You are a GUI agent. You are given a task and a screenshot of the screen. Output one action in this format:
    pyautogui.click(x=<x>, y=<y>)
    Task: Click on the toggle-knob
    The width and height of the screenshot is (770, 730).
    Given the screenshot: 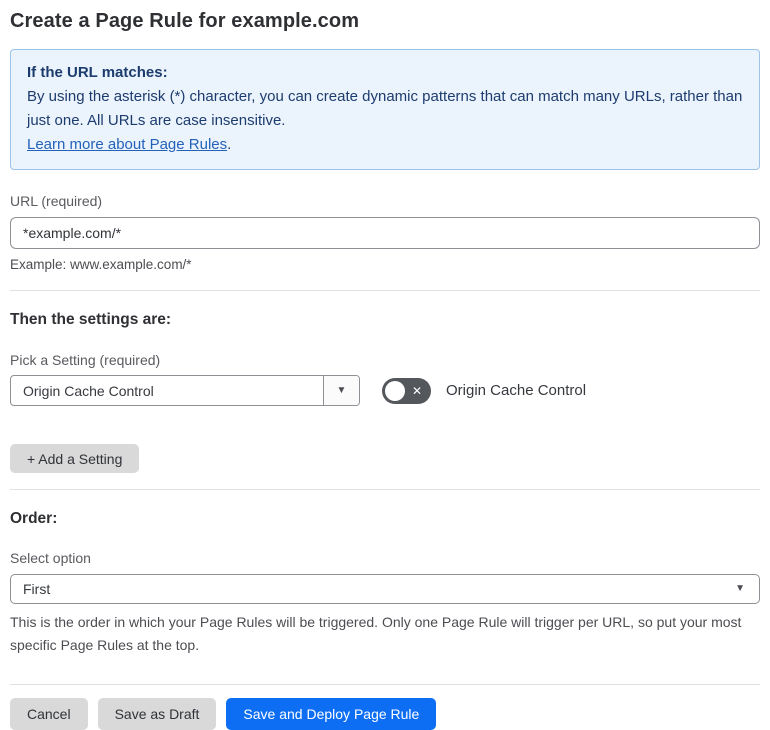 What is the action you would take?
    pyautogui.click(x=395, y=390)
    